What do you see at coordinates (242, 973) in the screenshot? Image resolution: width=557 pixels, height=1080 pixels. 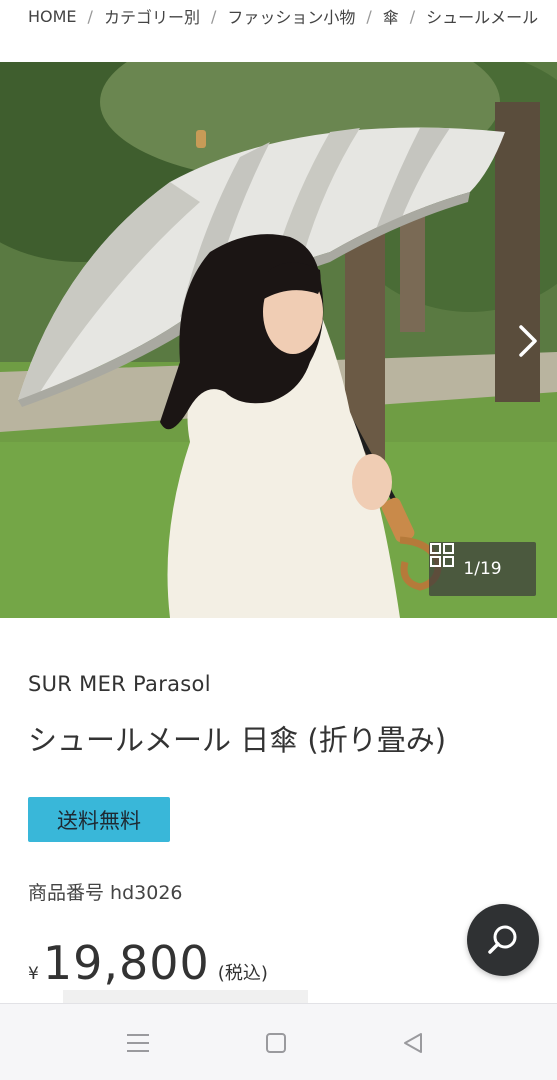 I see `price-tax-note: (税込)` at bounding box center [242, 973].